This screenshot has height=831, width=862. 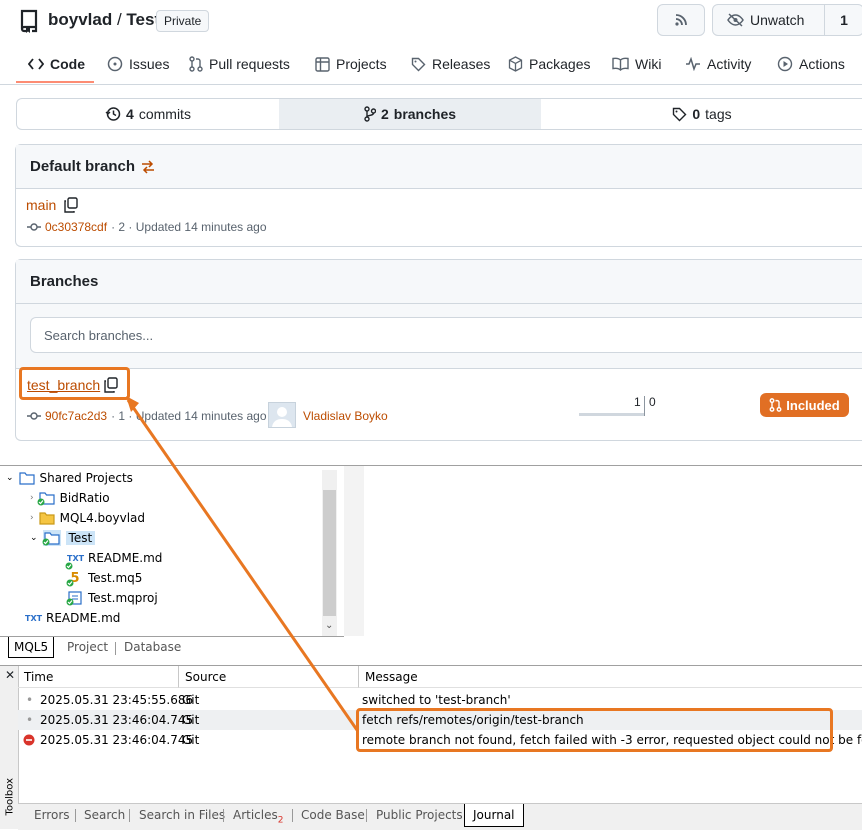 I want to click on annotation-arrow, so click(x=242, y=563).